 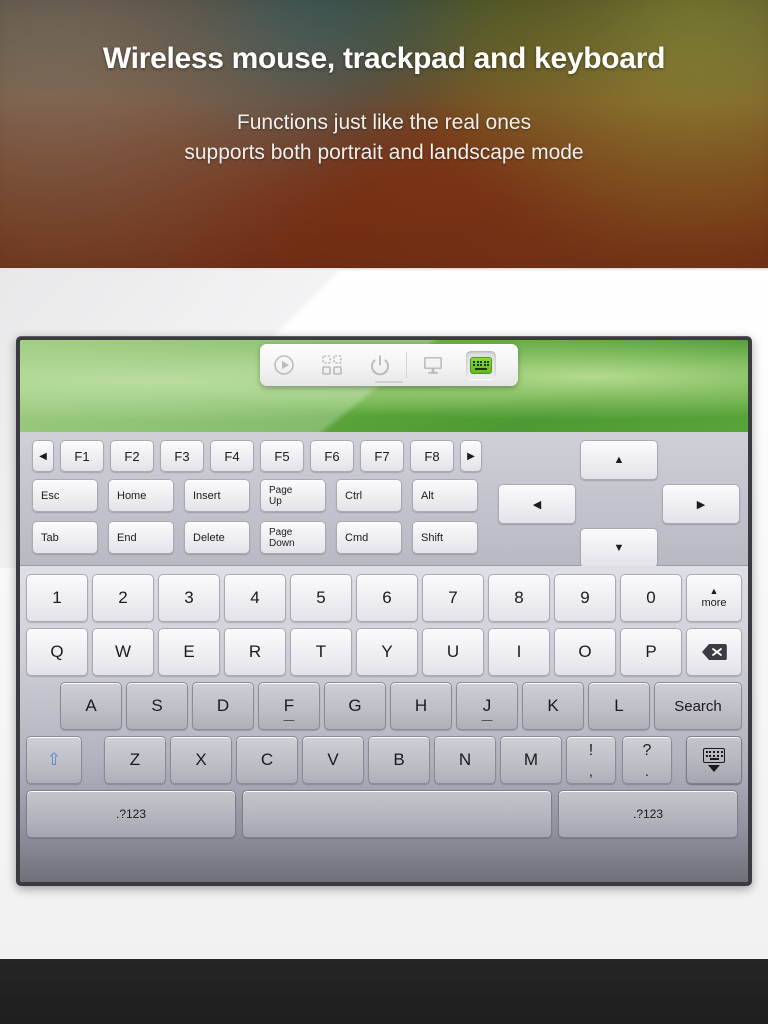 I want to click on floating-toolbar, so click(x=389, y=365).